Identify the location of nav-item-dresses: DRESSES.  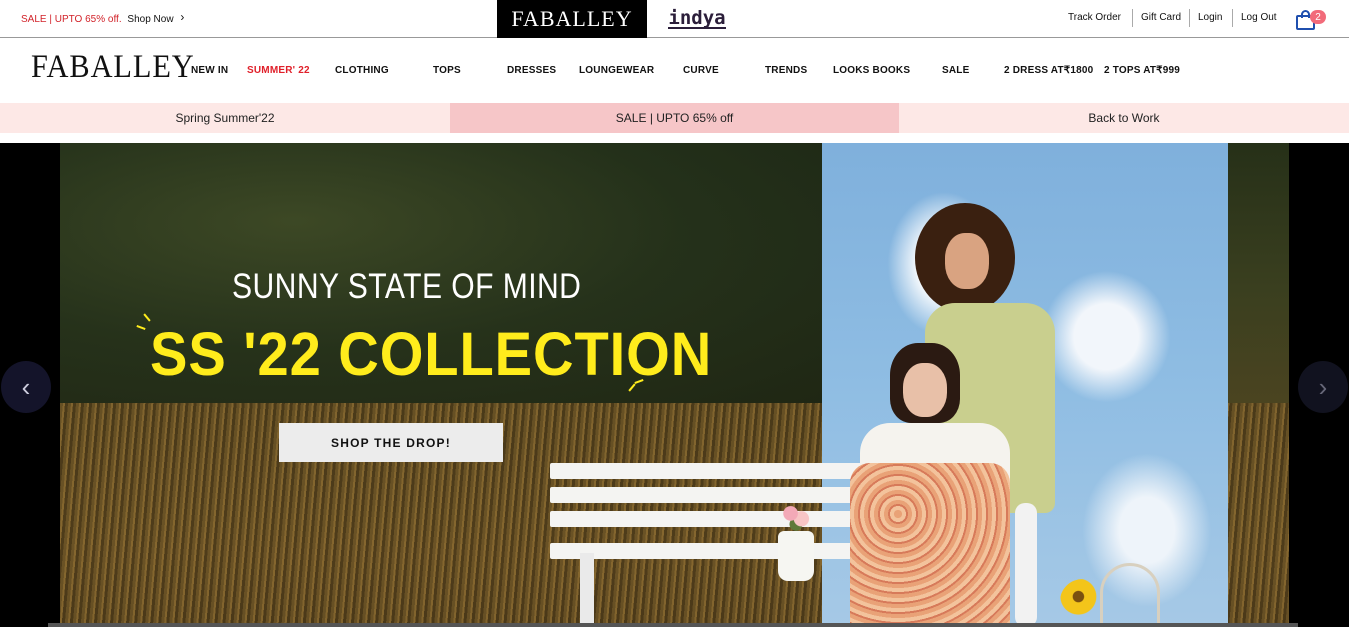
(531, 70).